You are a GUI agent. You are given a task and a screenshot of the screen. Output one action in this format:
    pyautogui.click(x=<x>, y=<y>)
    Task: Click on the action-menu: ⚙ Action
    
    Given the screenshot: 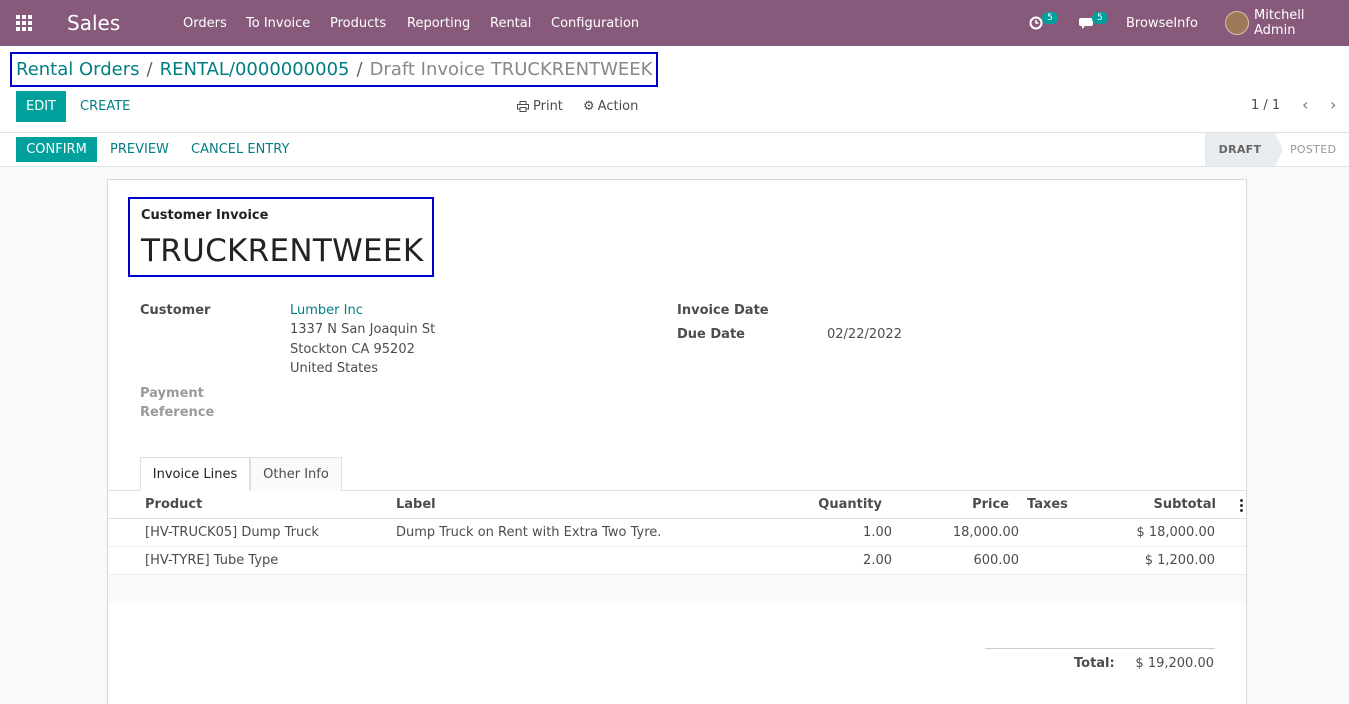 What is the action you would take?
    pyautogui.click(x=610, y=106)
    